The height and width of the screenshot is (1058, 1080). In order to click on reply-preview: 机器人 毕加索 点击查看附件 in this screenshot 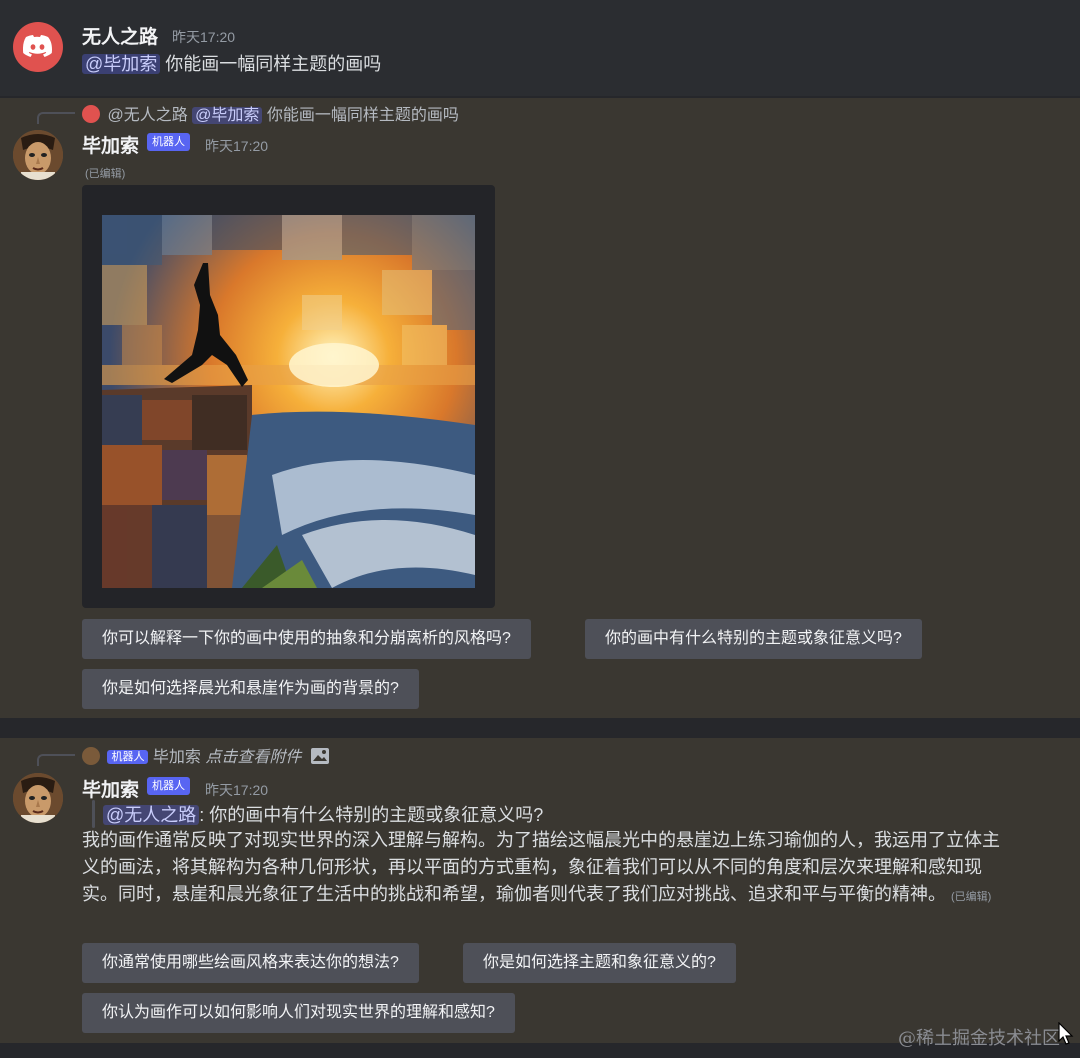, I will do `click(206, 755)`.